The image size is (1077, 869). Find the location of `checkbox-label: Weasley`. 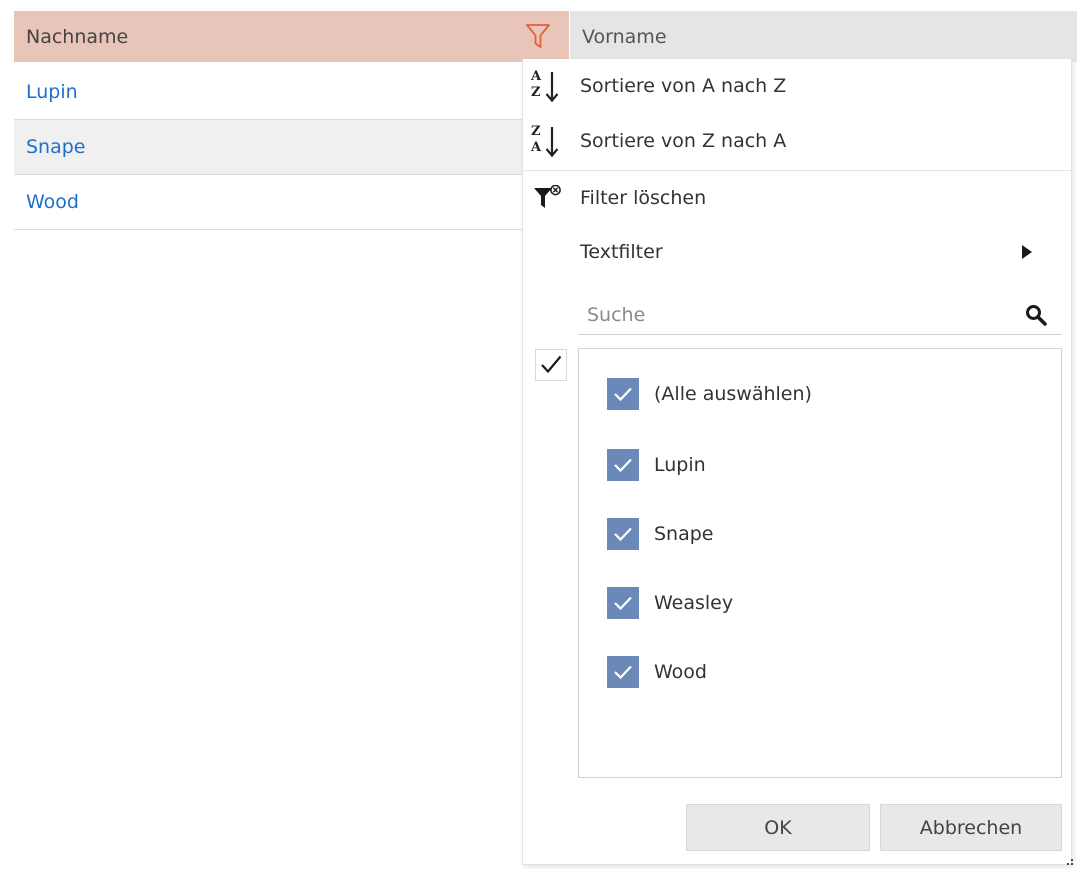

checkbox-label: Weasley is located at coordinates (694, 603).